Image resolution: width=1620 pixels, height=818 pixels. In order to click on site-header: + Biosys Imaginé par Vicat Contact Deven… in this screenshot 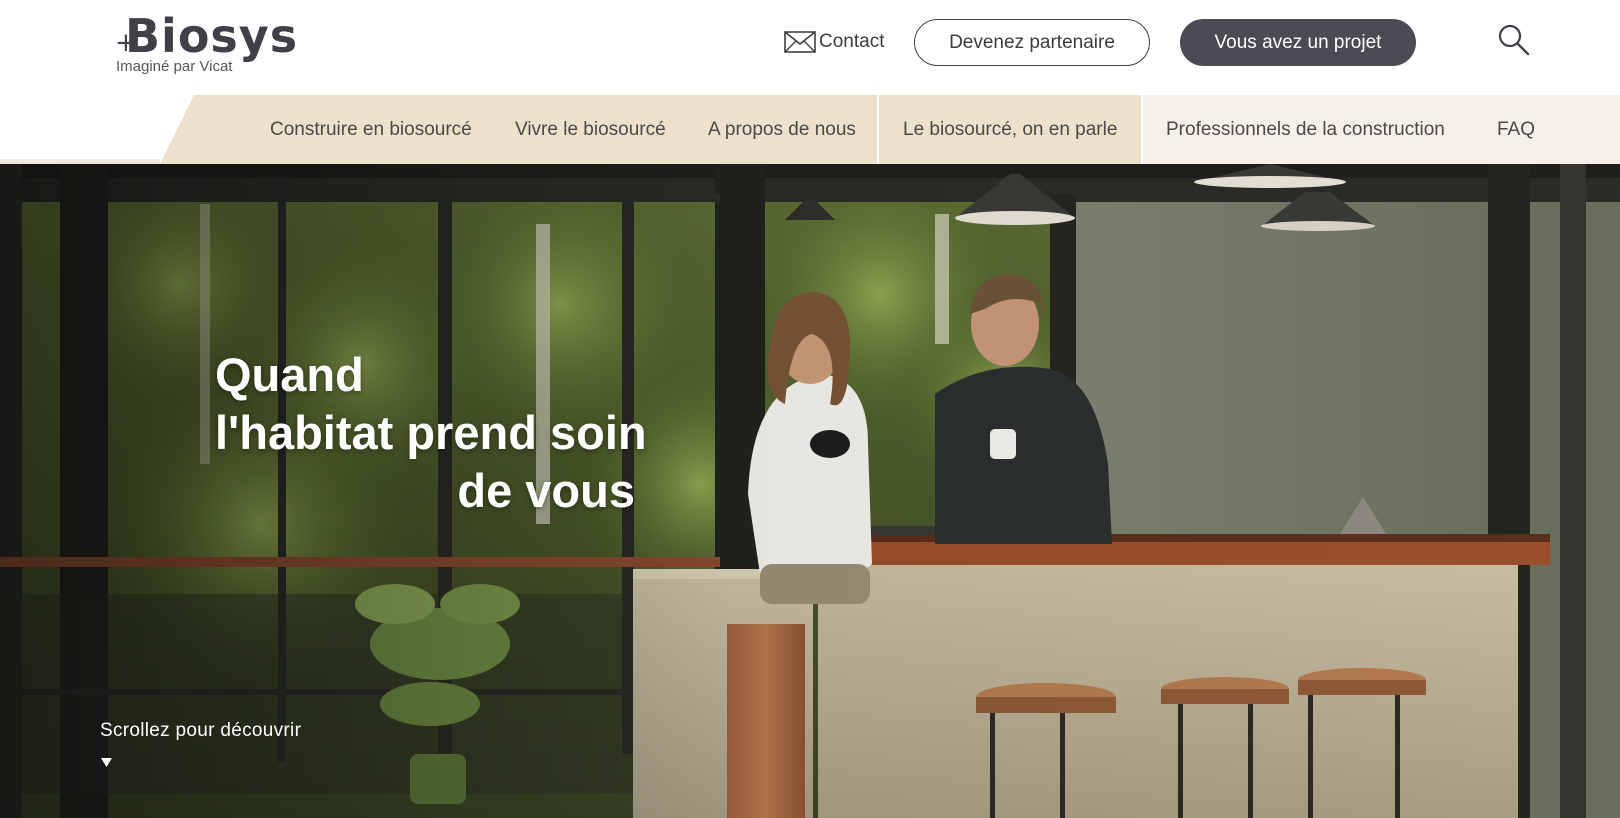, I will do `click(810, 47)`.